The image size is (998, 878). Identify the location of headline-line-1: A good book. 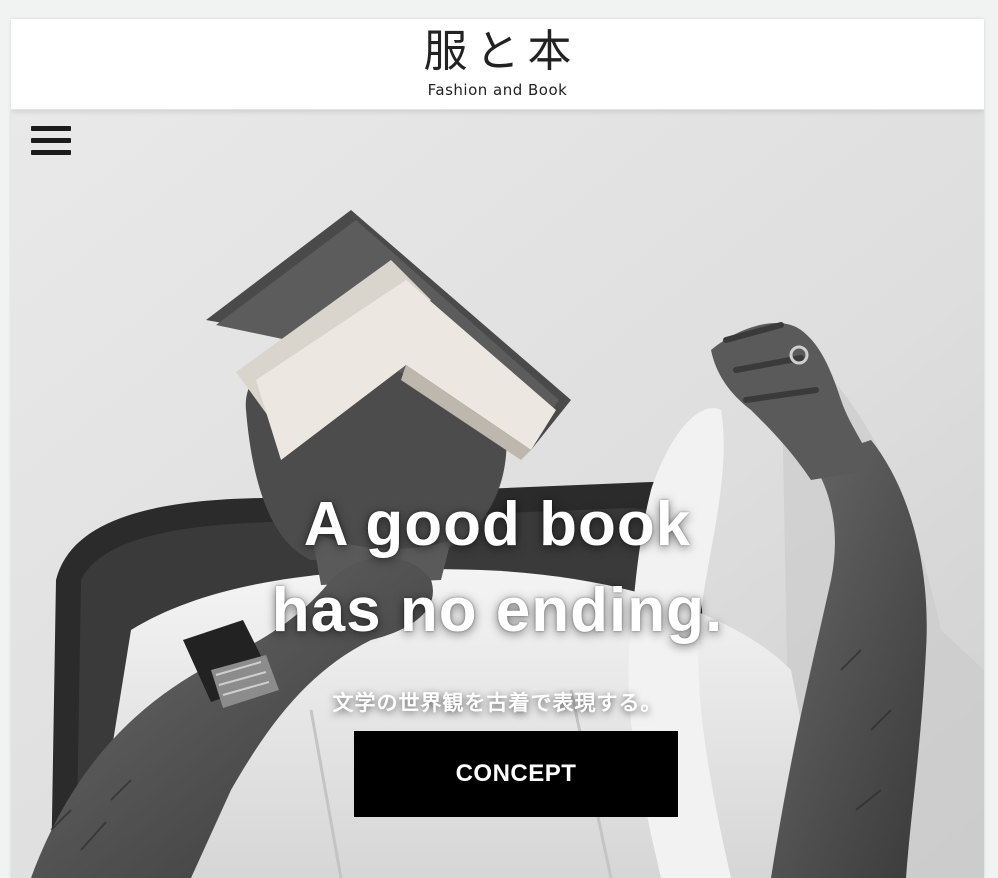
(497, 524).